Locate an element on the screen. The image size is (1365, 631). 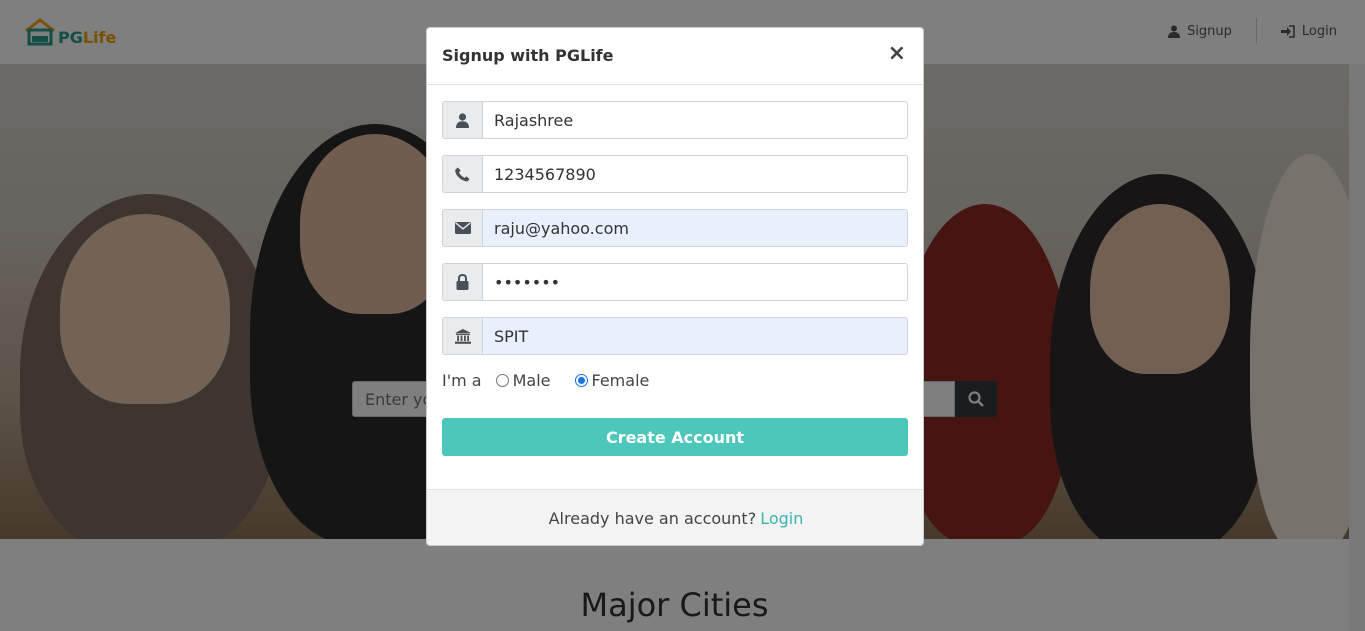
email-input is located at coordinates (695, 228).